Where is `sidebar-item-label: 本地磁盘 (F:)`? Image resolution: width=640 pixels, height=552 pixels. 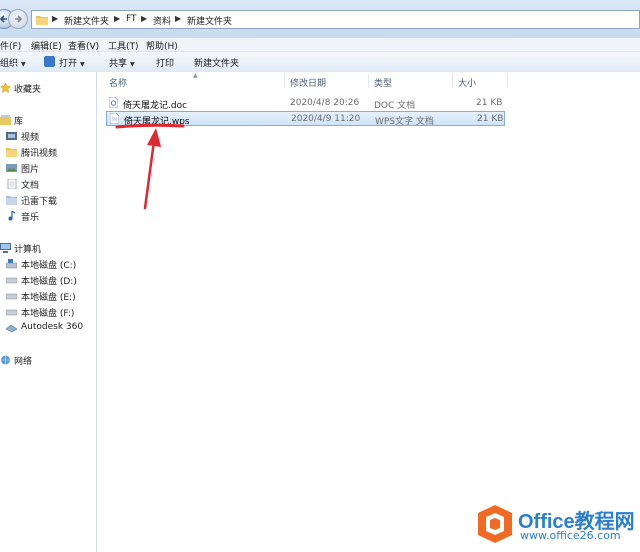 sidebar-item-label: 本地磁盘 (F:) is located at coordinates (48, 314).